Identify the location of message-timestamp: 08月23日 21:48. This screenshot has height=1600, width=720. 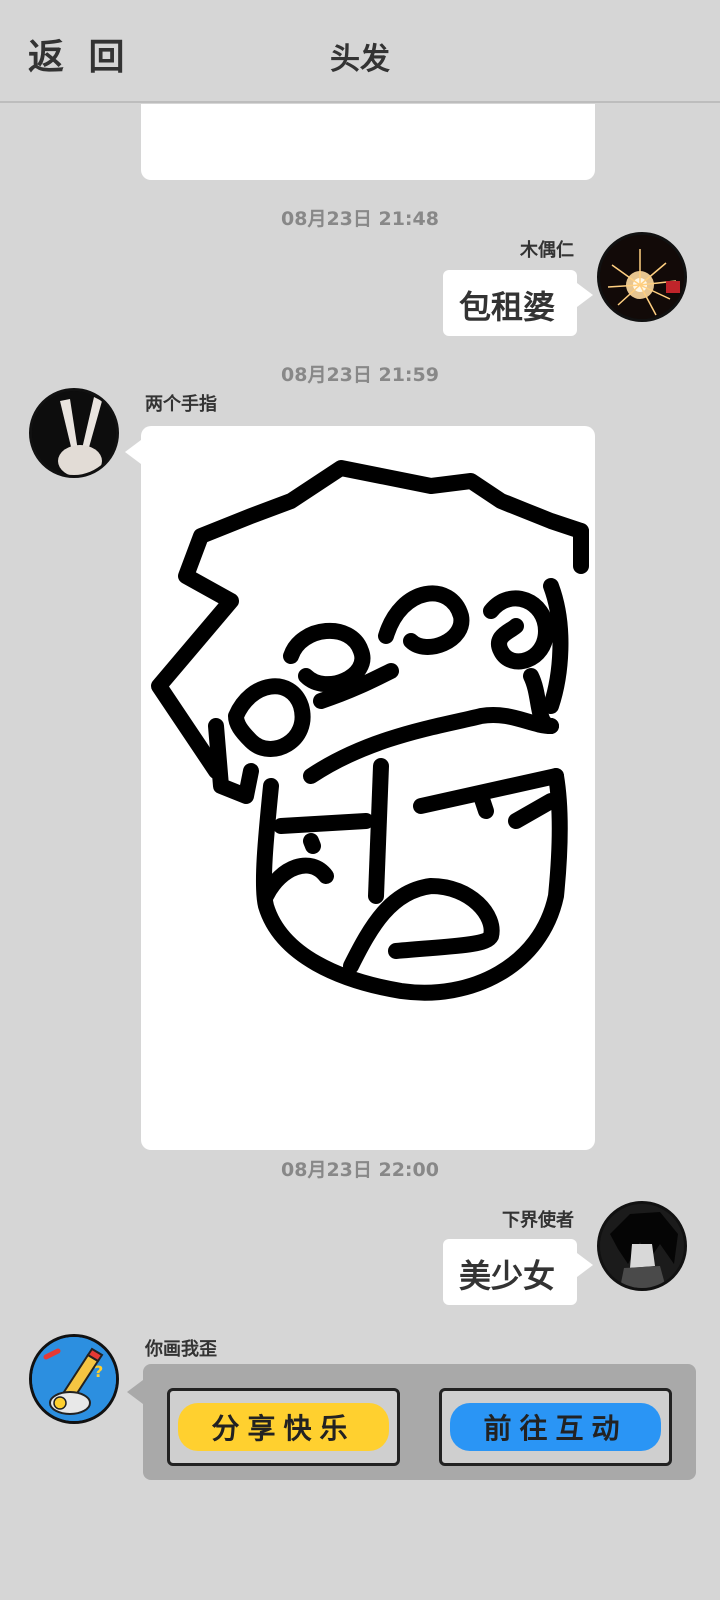
(360, 219).